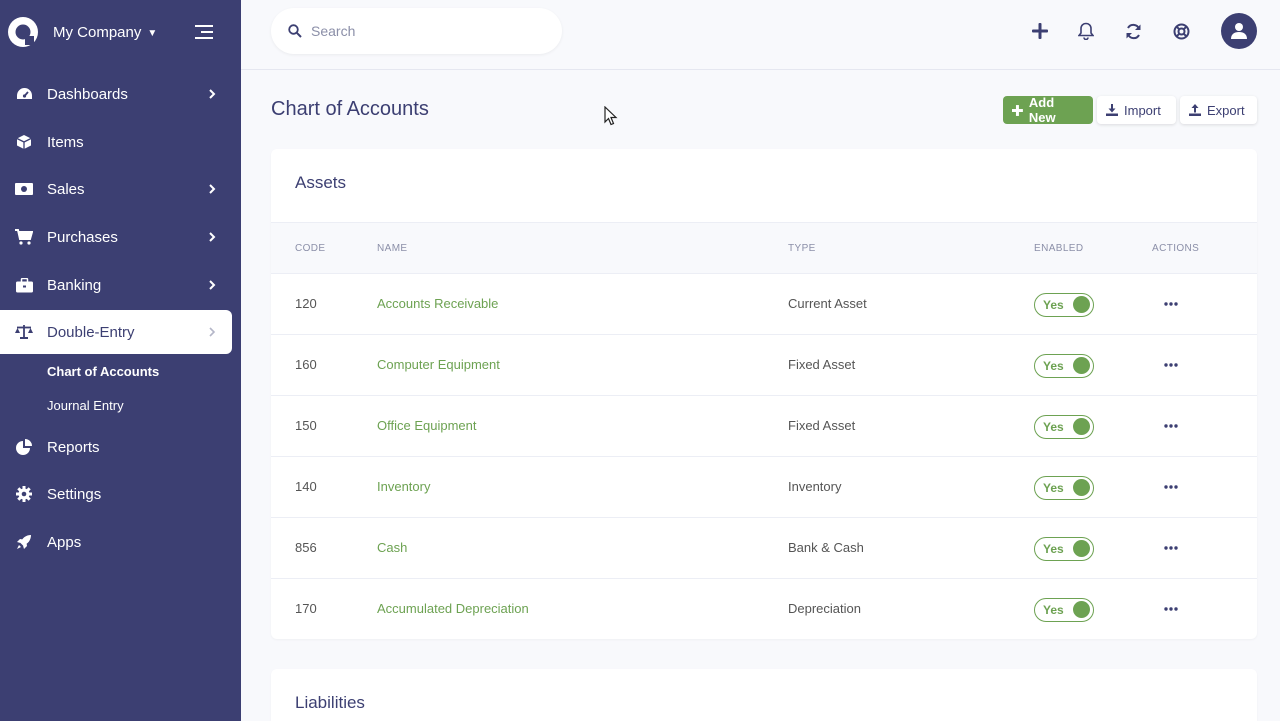 The image size is (1280, 721). I want to click on page-title: Chart of Accounts, so click(350, 109).